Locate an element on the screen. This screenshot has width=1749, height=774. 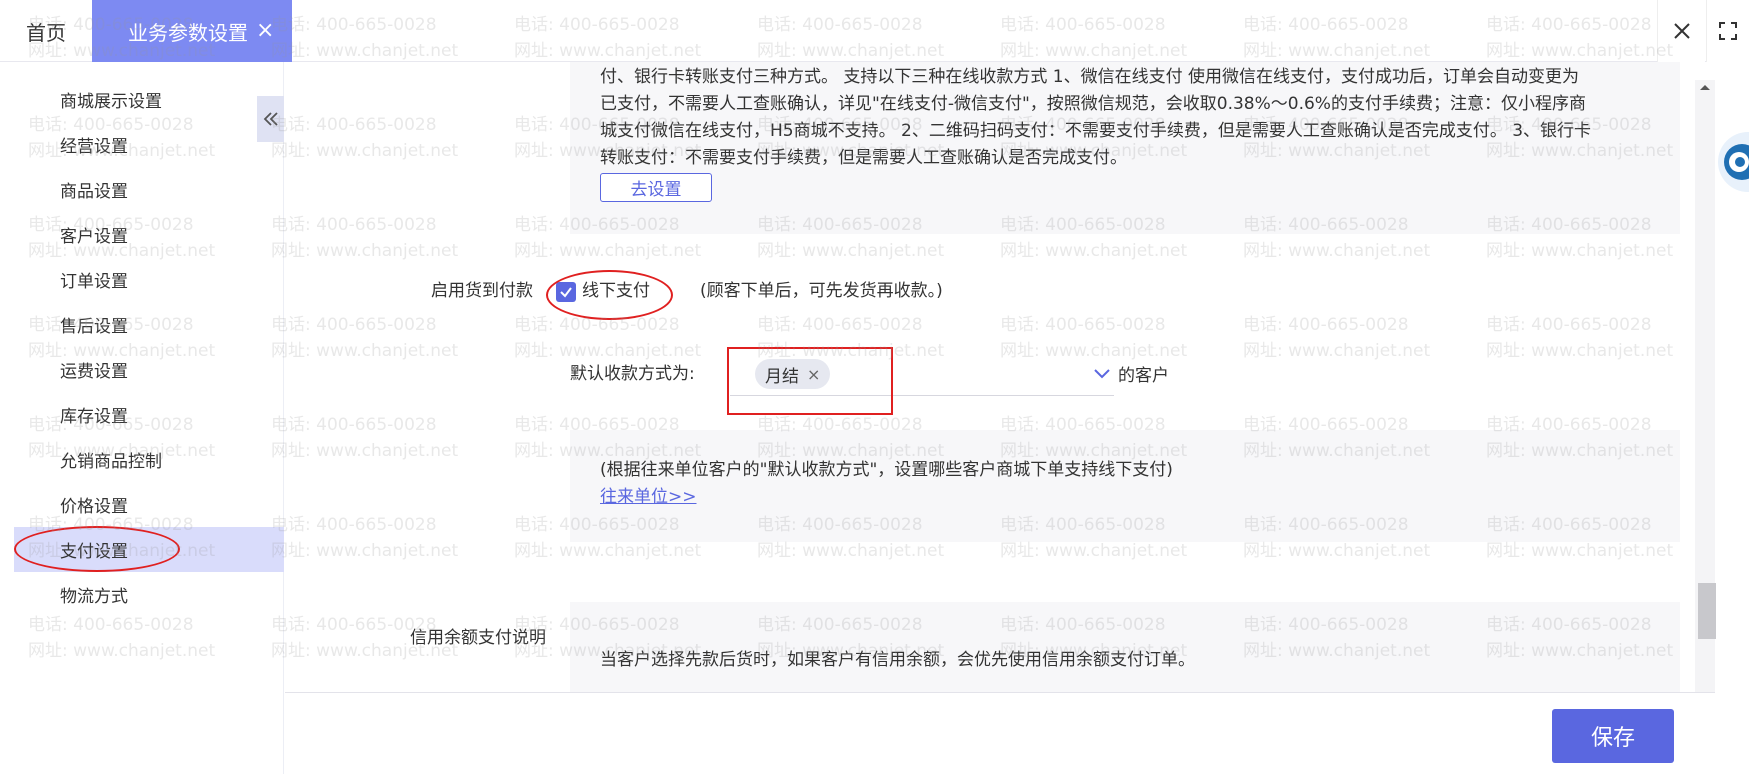
content-scrollbar-thumb is located at coordinates (1707, 611).